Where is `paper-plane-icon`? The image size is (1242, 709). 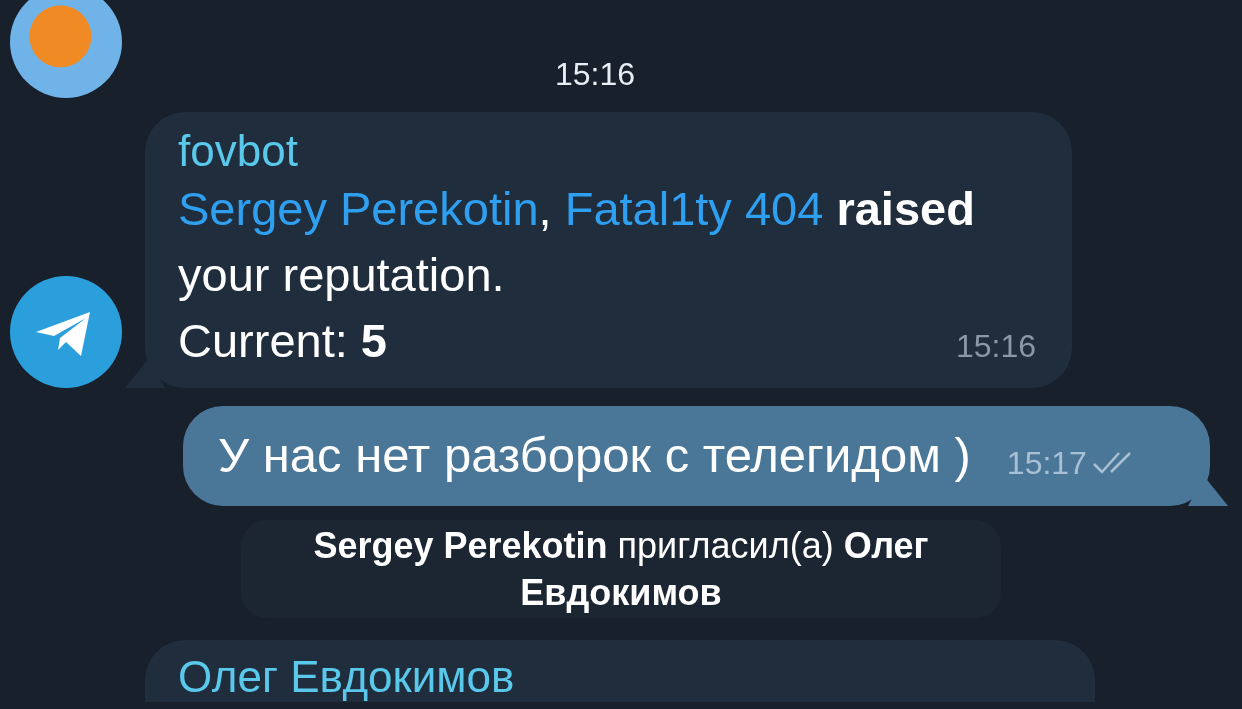
paper-plane-icon is located at coordinates (66, 332).